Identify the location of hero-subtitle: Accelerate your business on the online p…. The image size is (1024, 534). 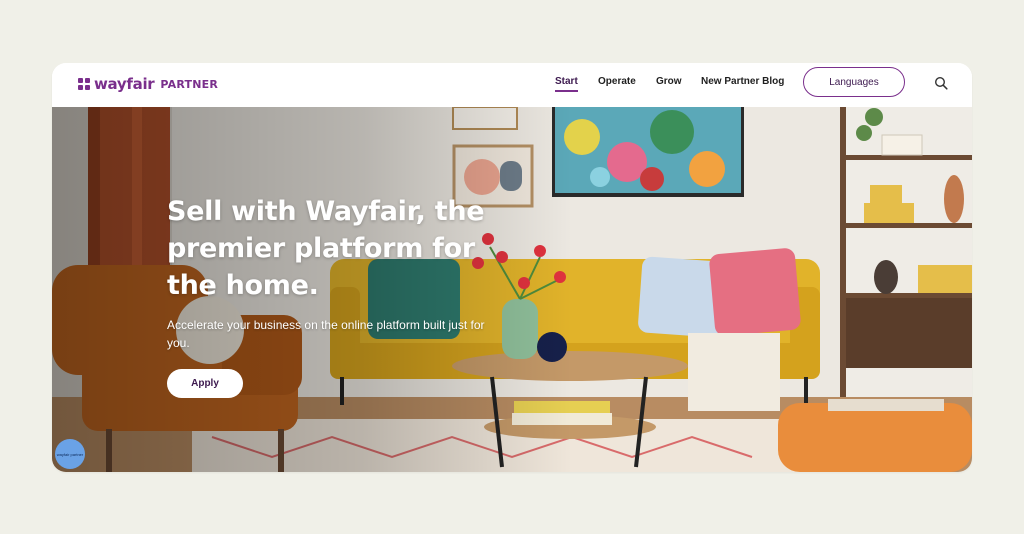
(326, 334).